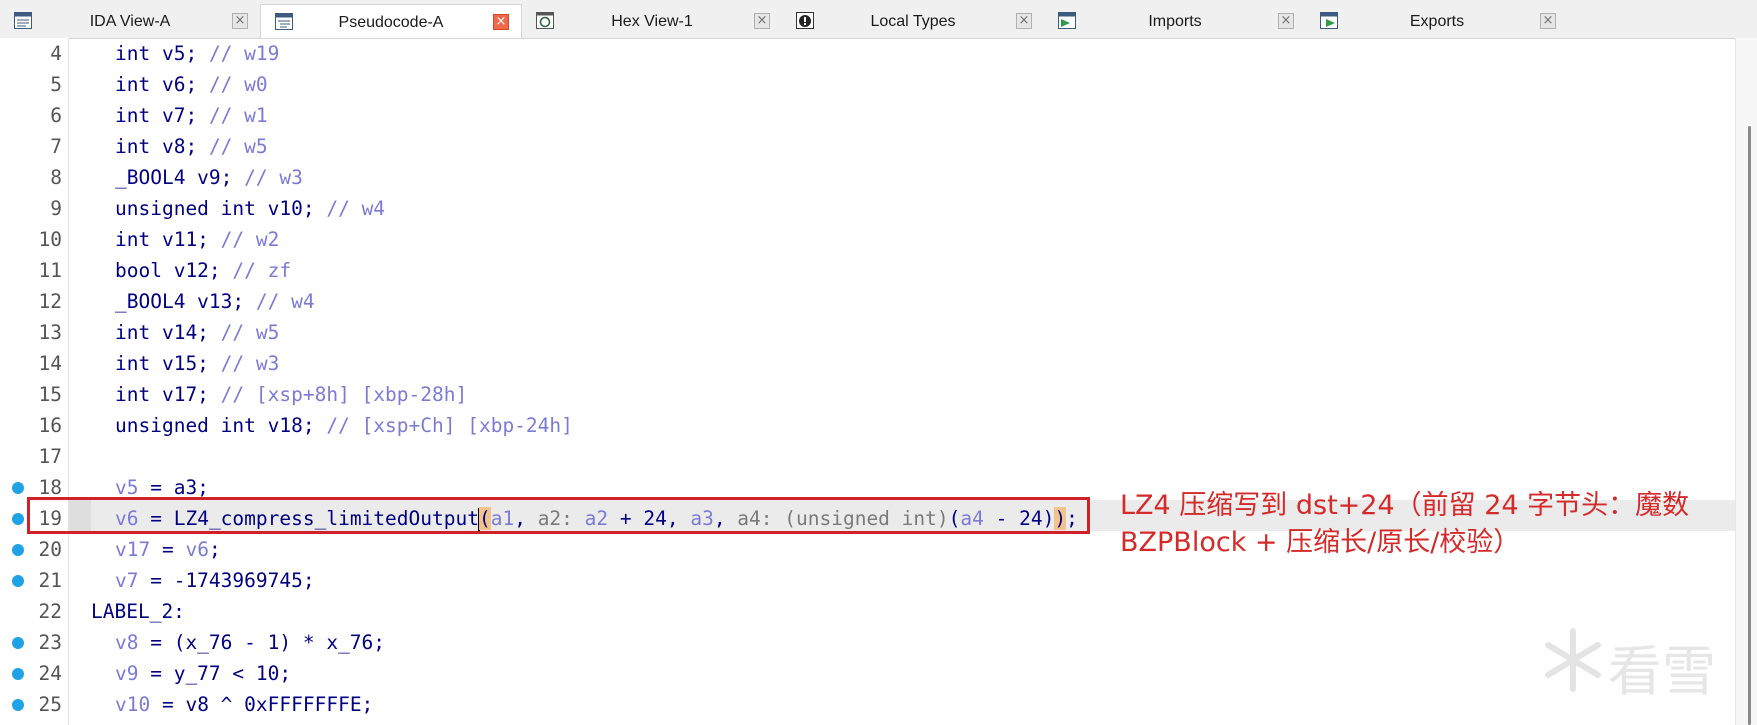  What do you see at coordinates (558, 515) in the screenshot?
I see `highlight-box` at bounding box center [558, 515].